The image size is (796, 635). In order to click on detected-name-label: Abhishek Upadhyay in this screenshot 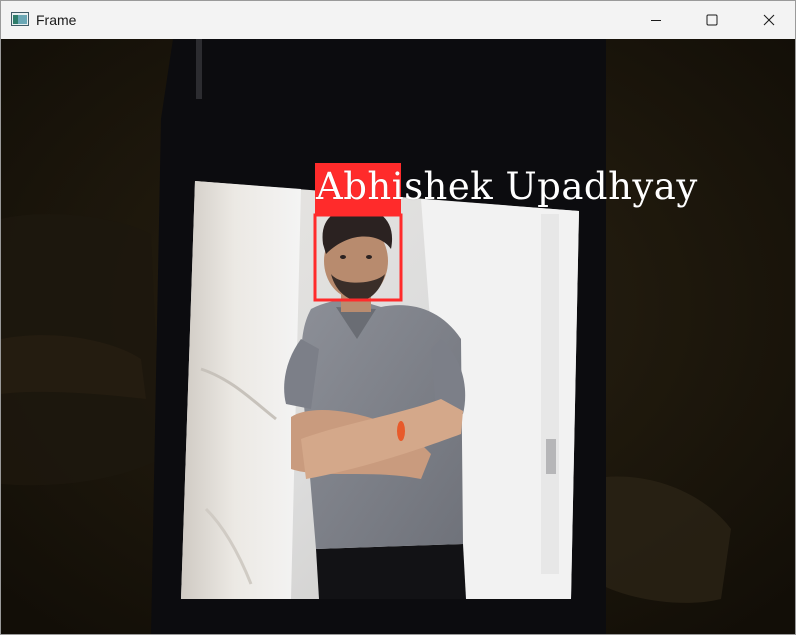, I will do `click(507, 186)`.